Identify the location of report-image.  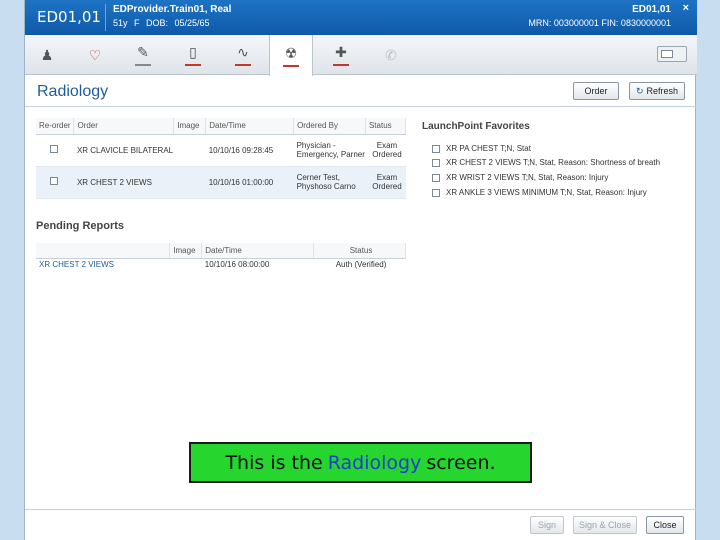
(186, 264).